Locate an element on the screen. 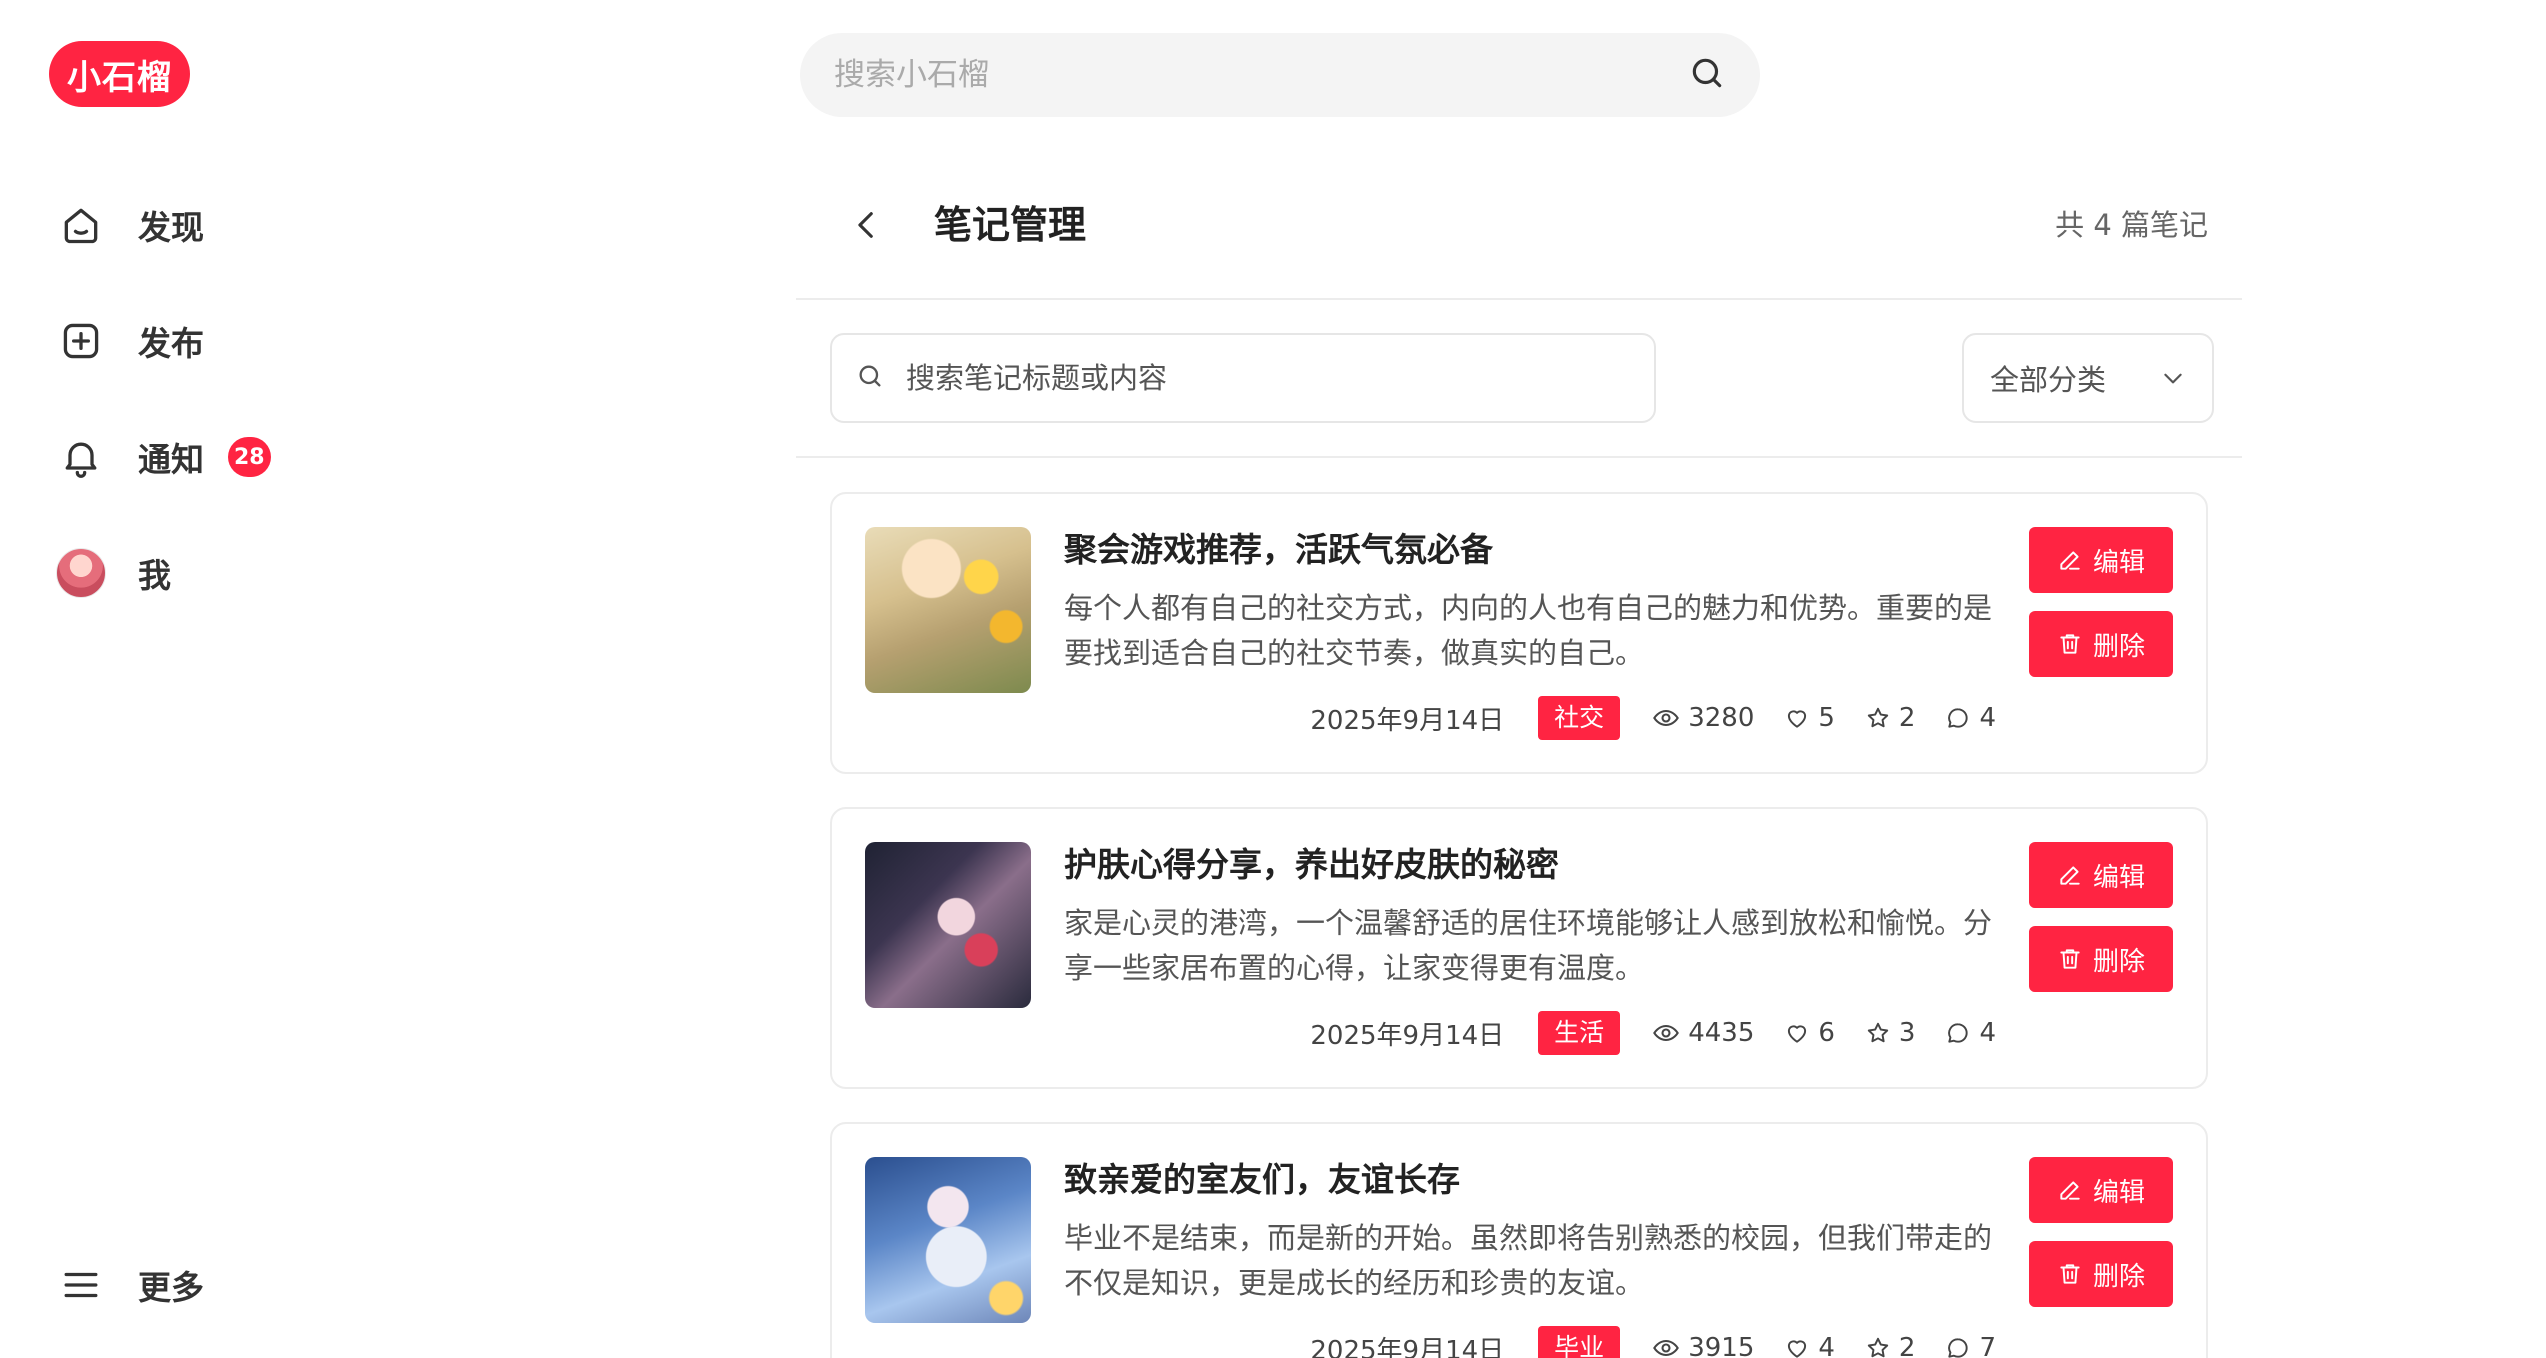 The width and height of the screenshot is (2546, 1358). sidebar-item-label: 发布 is located at coordinates (171, 343).